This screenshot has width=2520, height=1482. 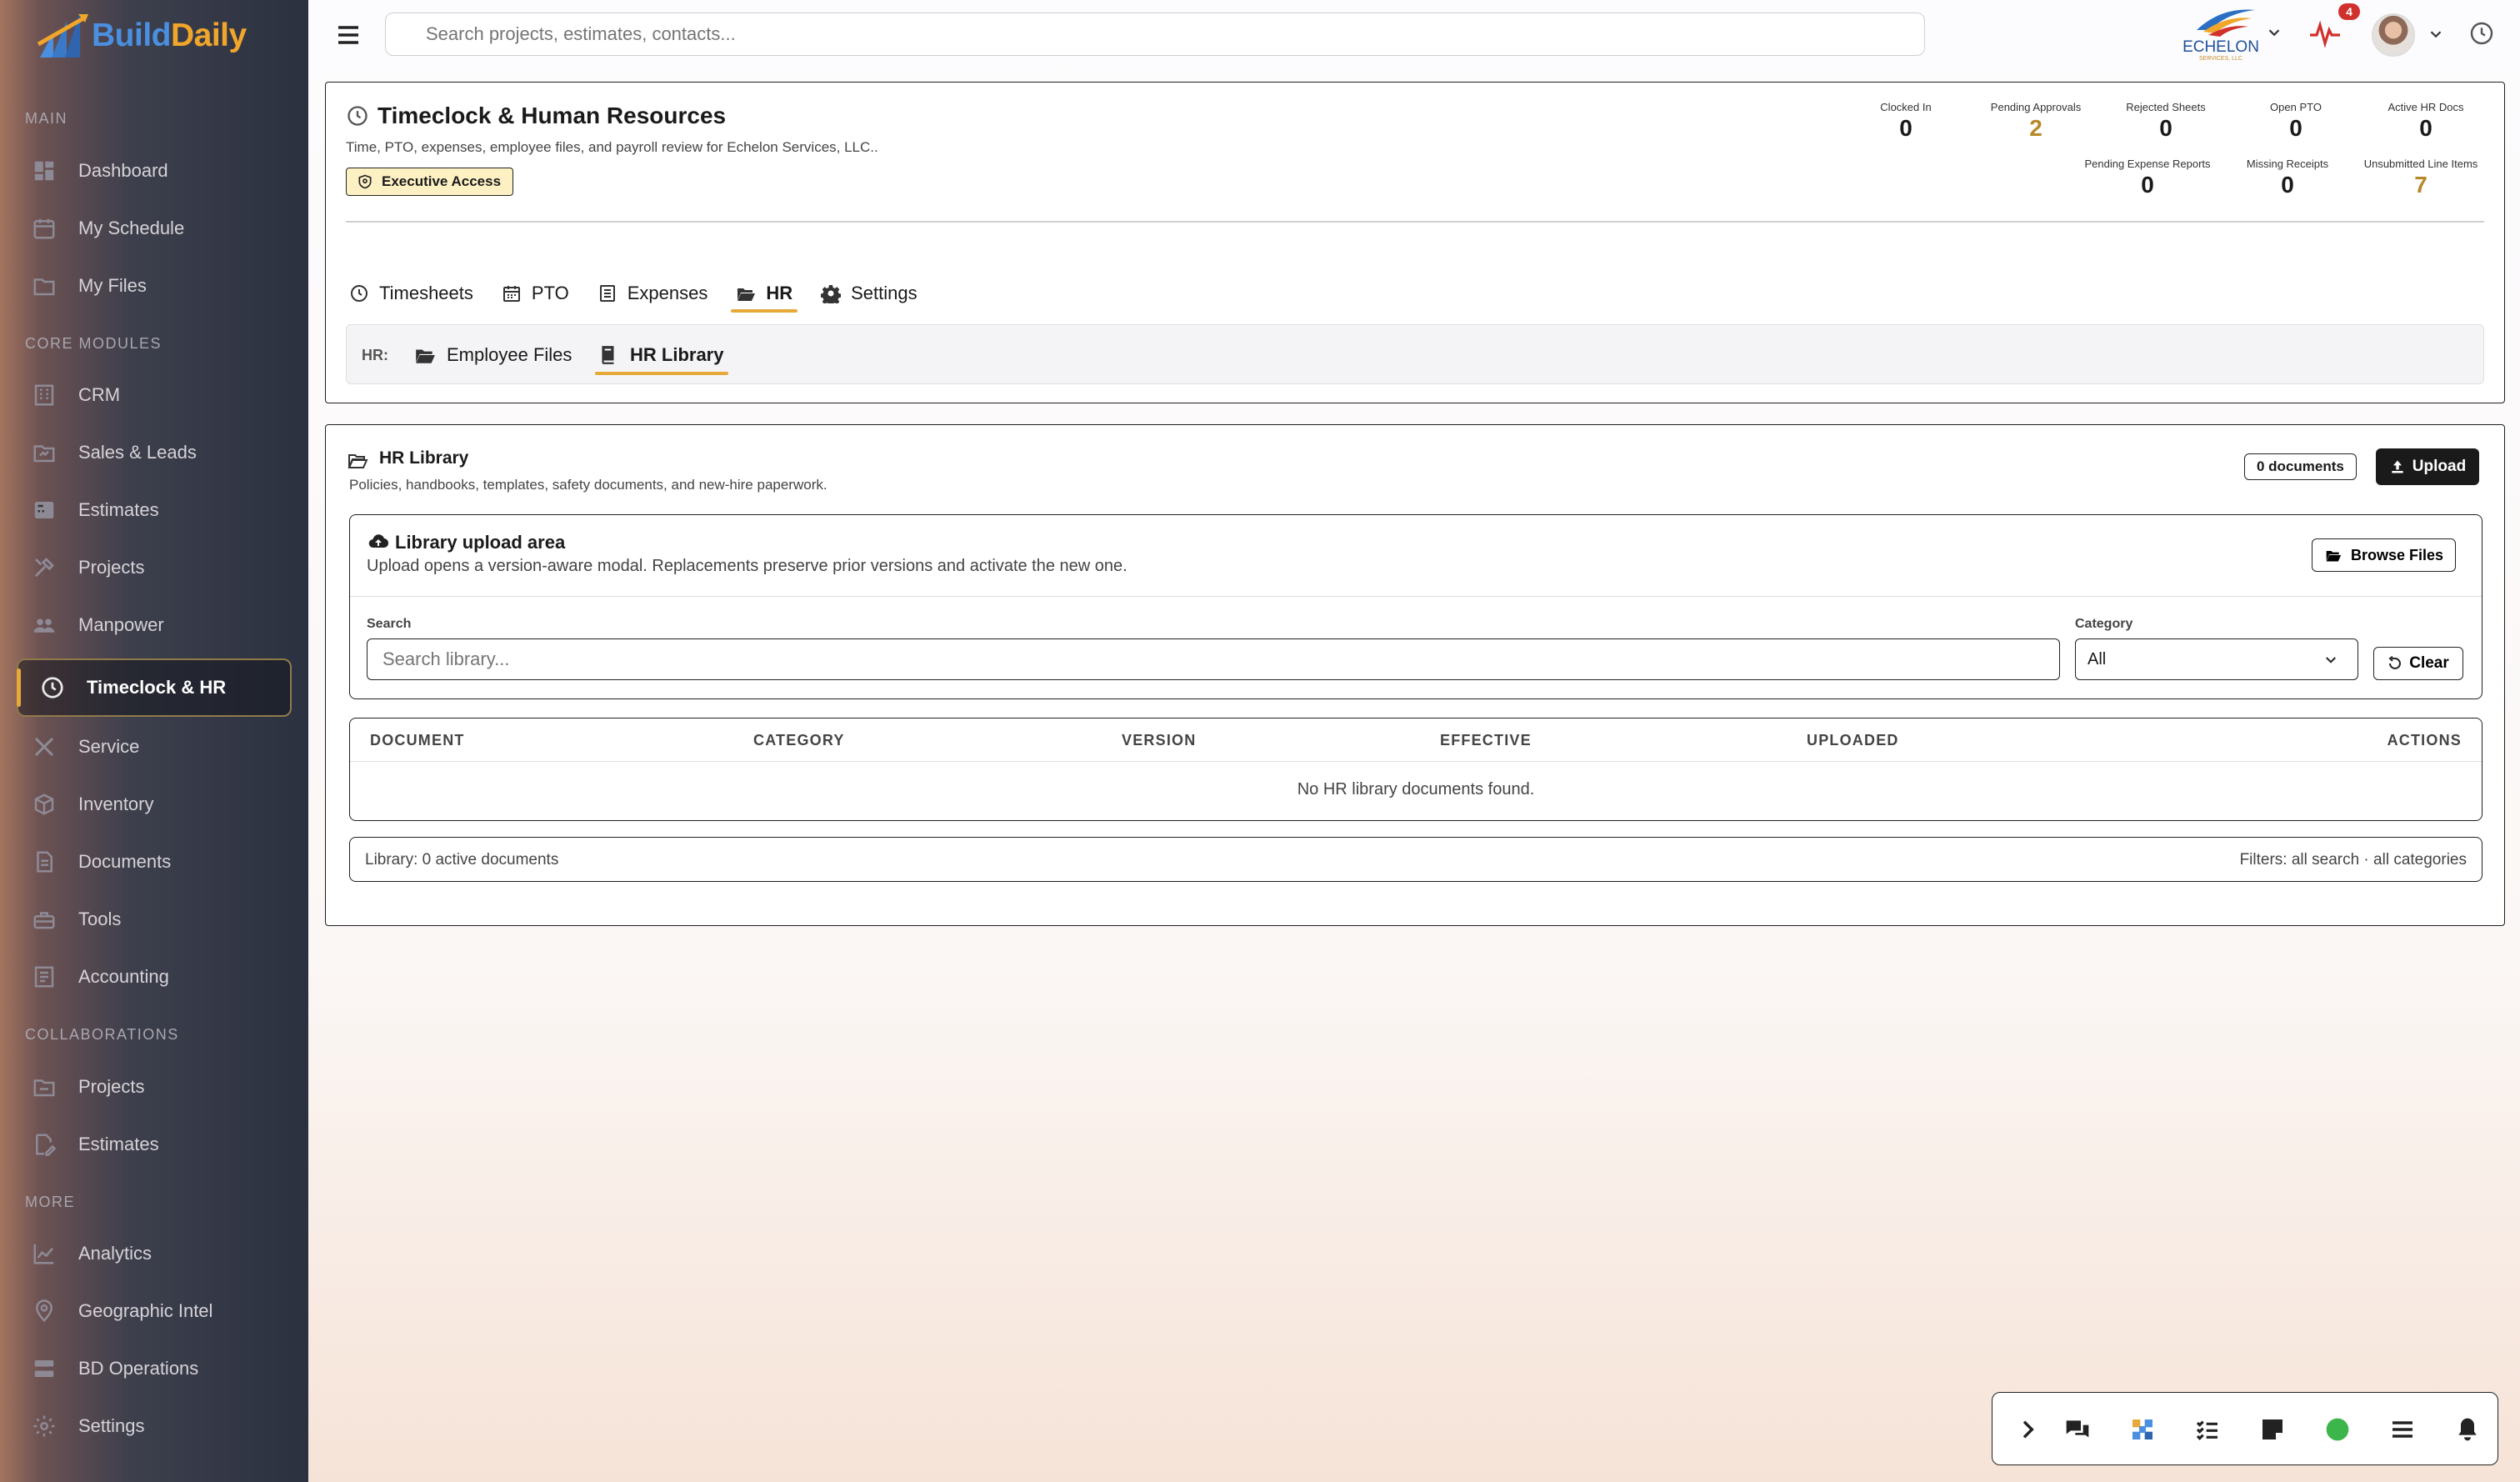 What do you see at coordinates (111, 1425) in the screenshot?
I see `sidebar-item-label: Settings` at bounding box center [111, 1425].